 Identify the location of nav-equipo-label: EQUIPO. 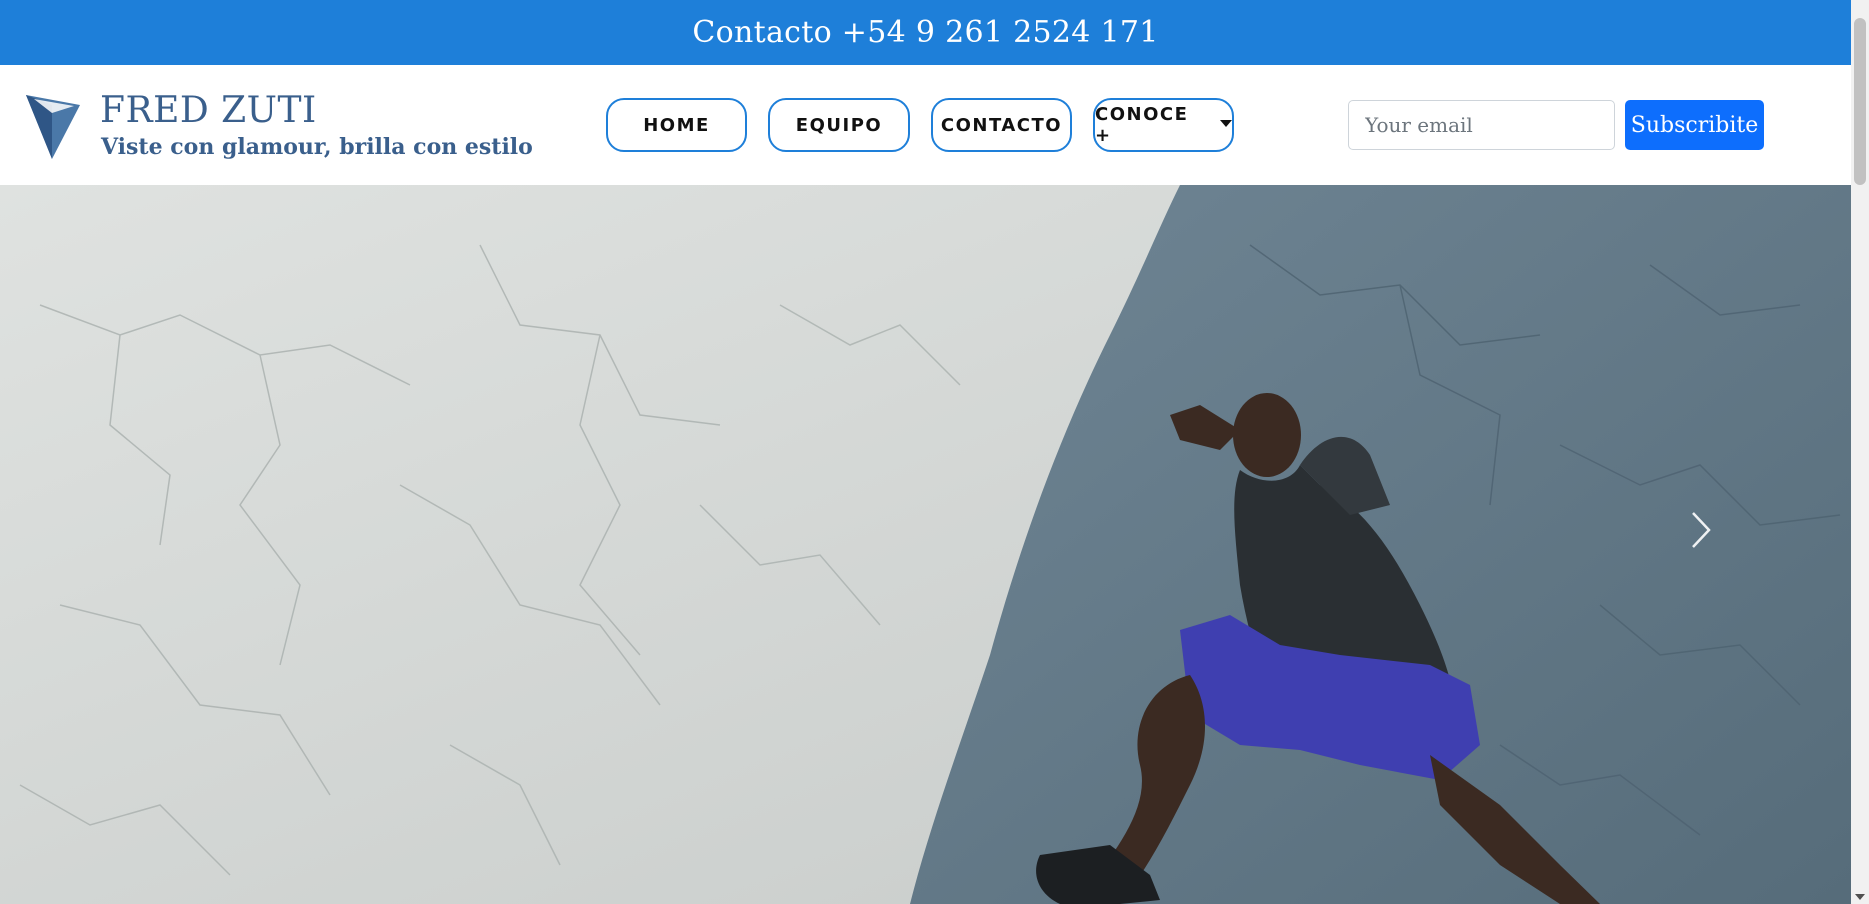
(839, 125).